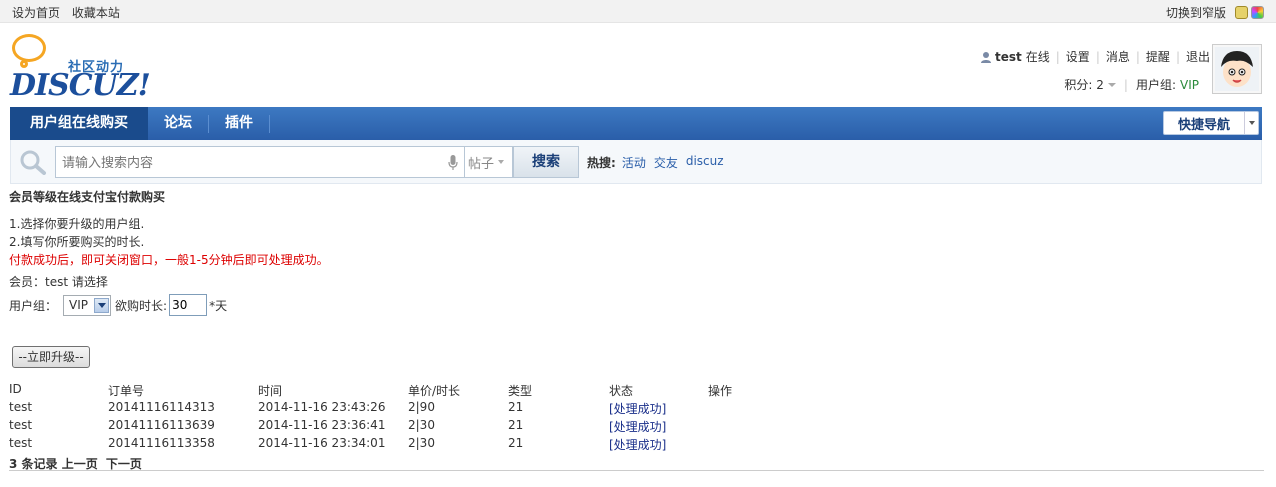  Describe the element at coordinates (322, 443) in the screenshot. I see `order-time: 2014-11-16 23:34:01` at that location.